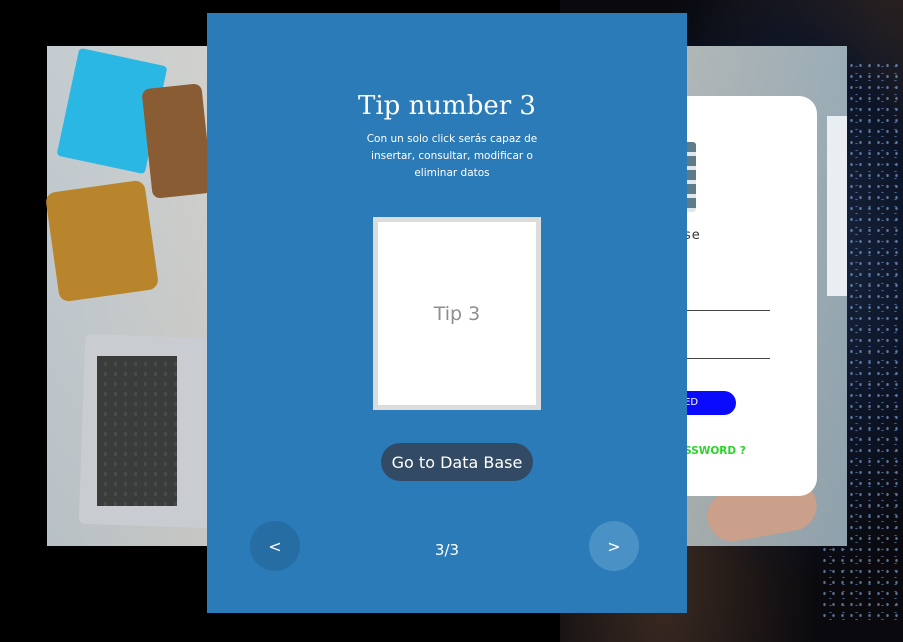 The height and width of the screenshot is (642, 903). I want to click on username-field, so click(727, 310).